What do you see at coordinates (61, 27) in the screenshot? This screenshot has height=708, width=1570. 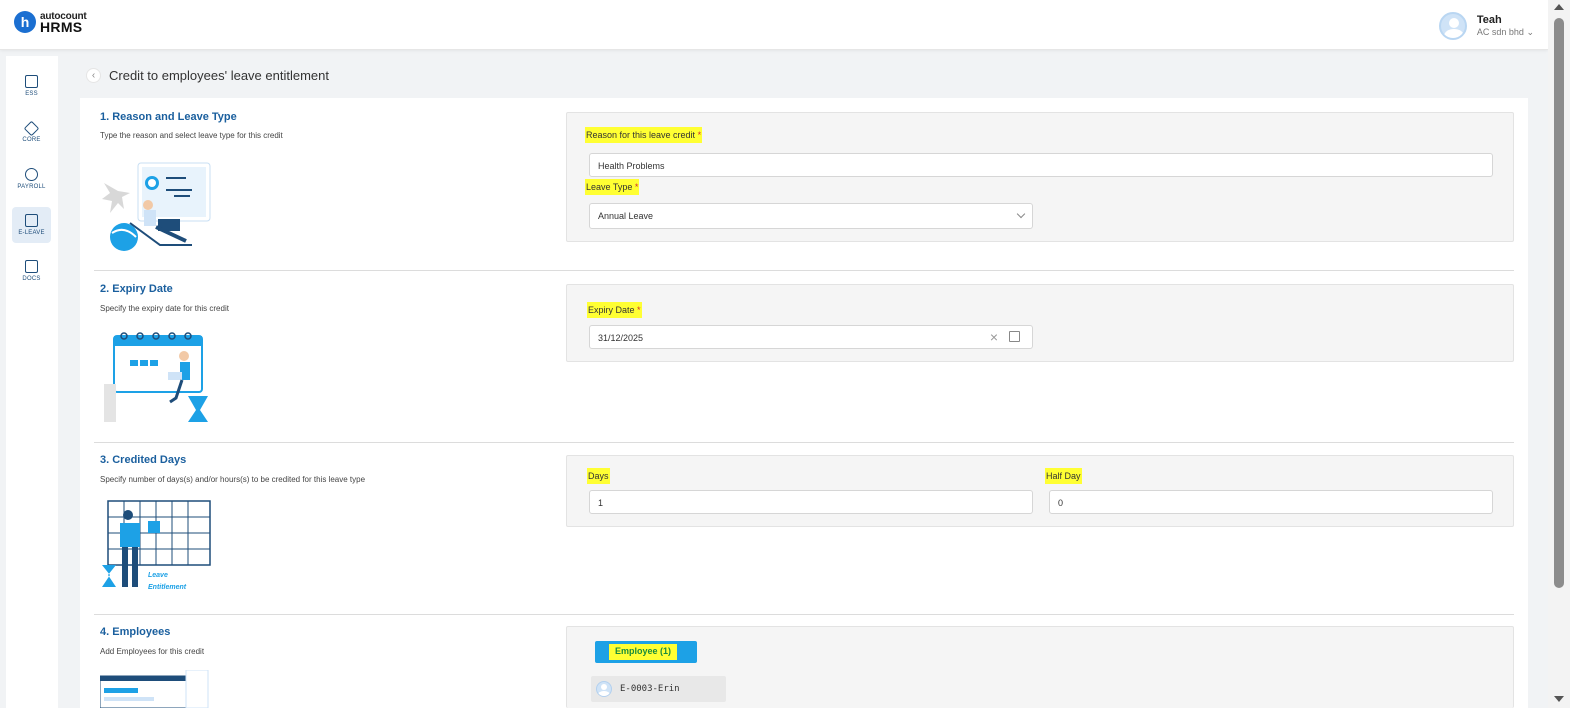 I see `logo-big-text: HRMS` at bounding box center [61, 27].